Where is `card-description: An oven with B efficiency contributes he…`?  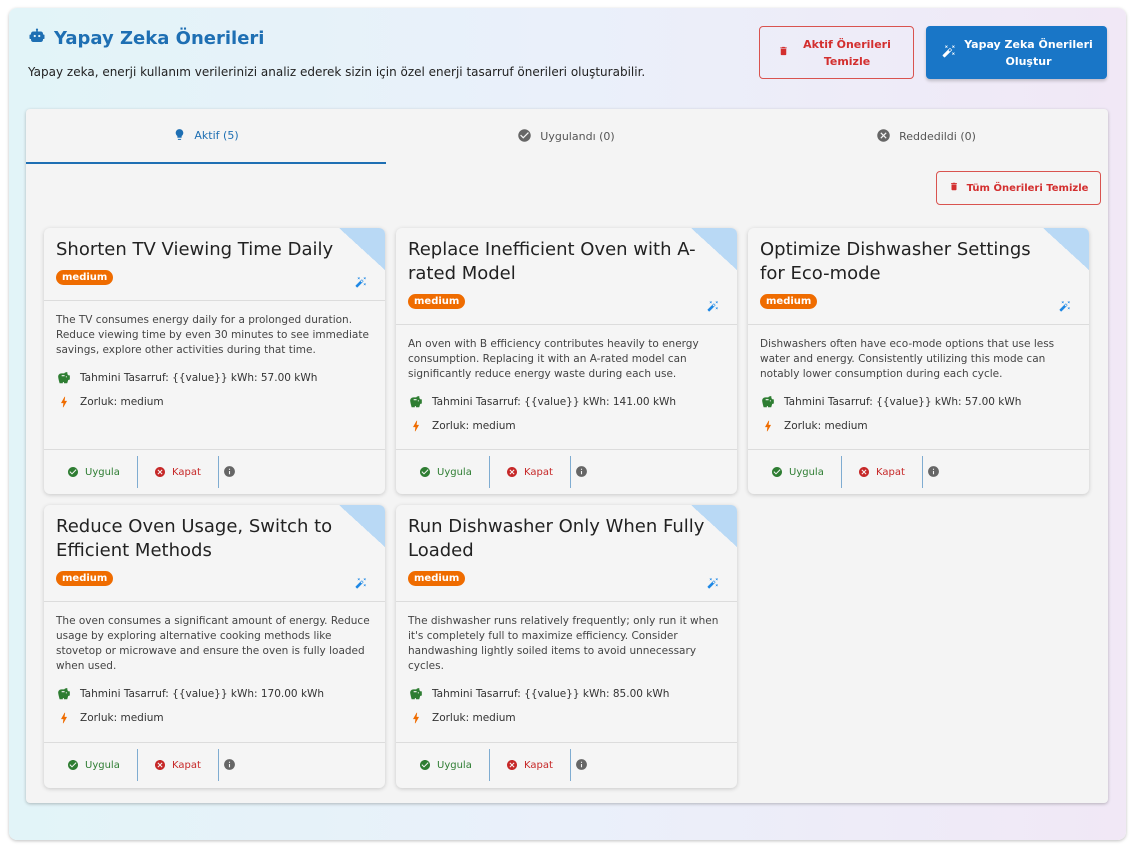 card-description: An oven with B efficiency contributes he… is located at coordinates (553, 359).